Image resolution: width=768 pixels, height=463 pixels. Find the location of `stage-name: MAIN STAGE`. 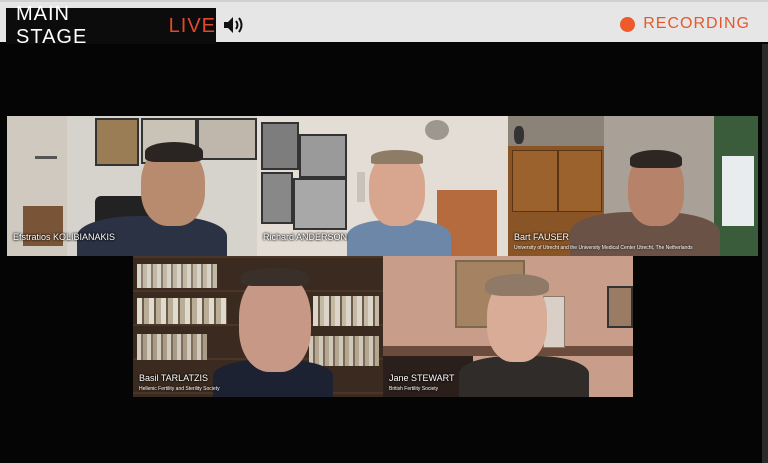

stage-name: MAIN STAGE is located at coordinates (52, 25).